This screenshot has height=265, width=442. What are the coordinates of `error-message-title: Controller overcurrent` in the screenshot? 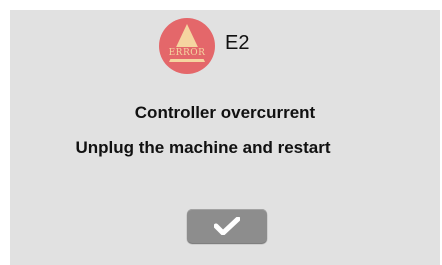 It's located at (225, 112).